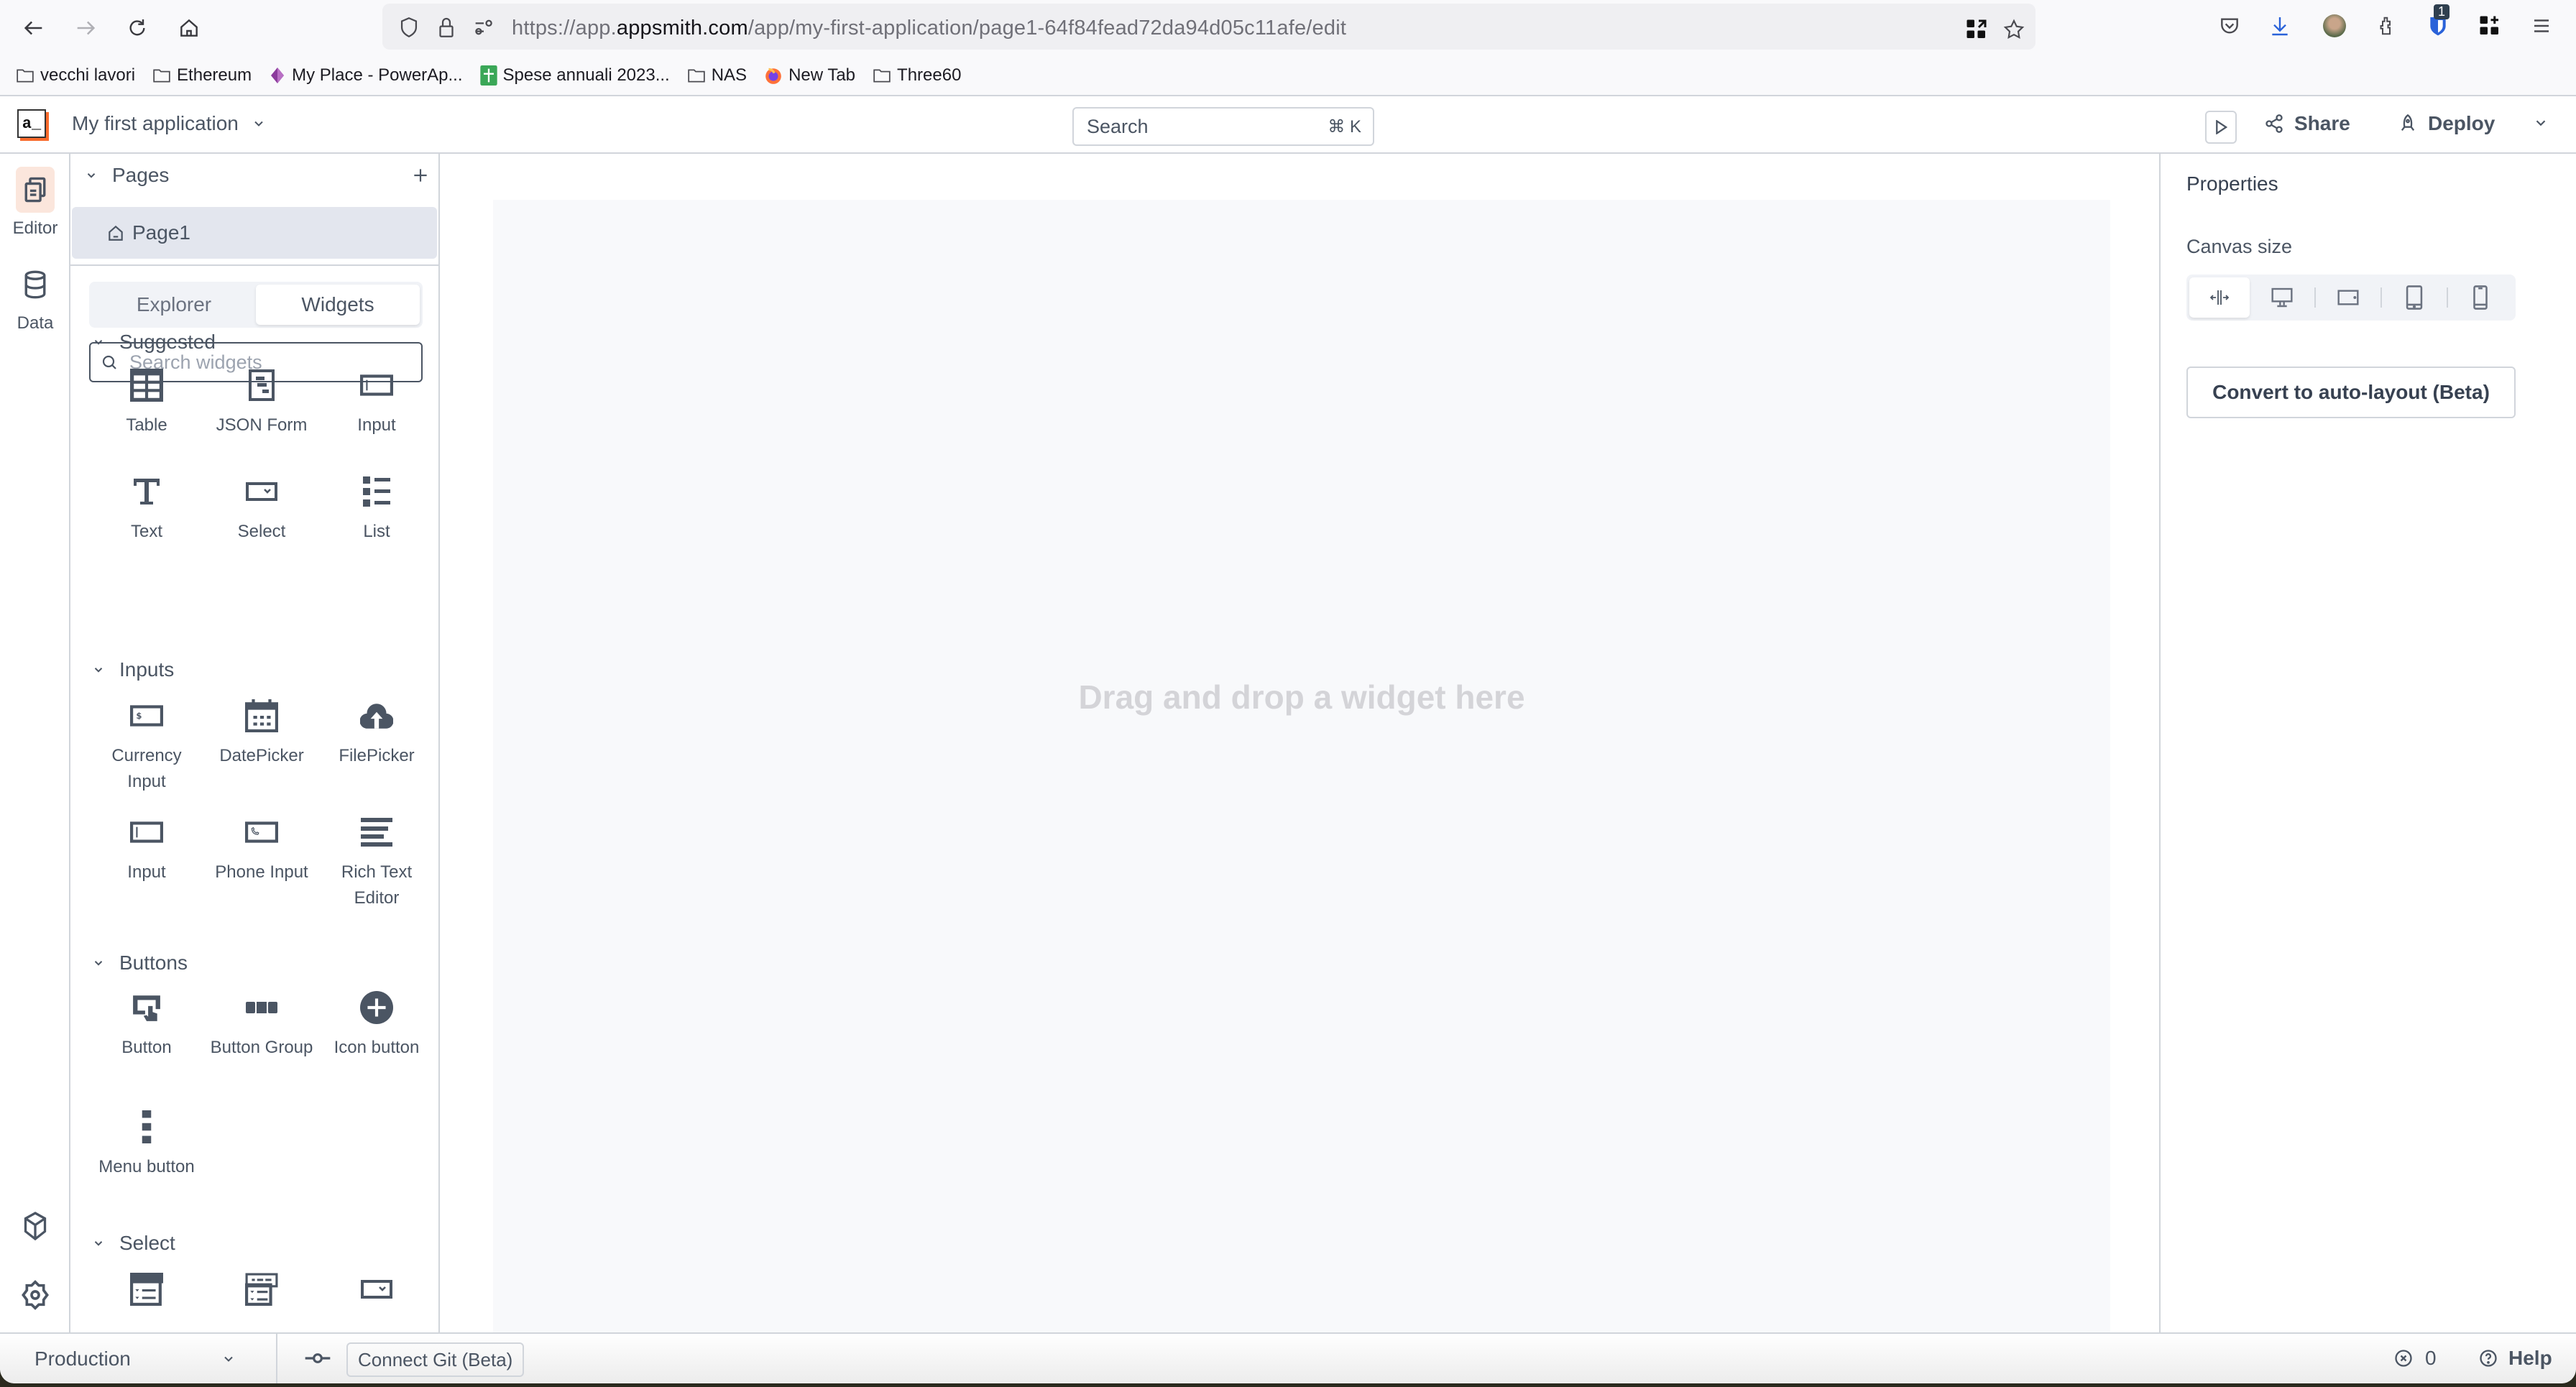  I want to click on widget-card: Phone Input, so click(261, 850).